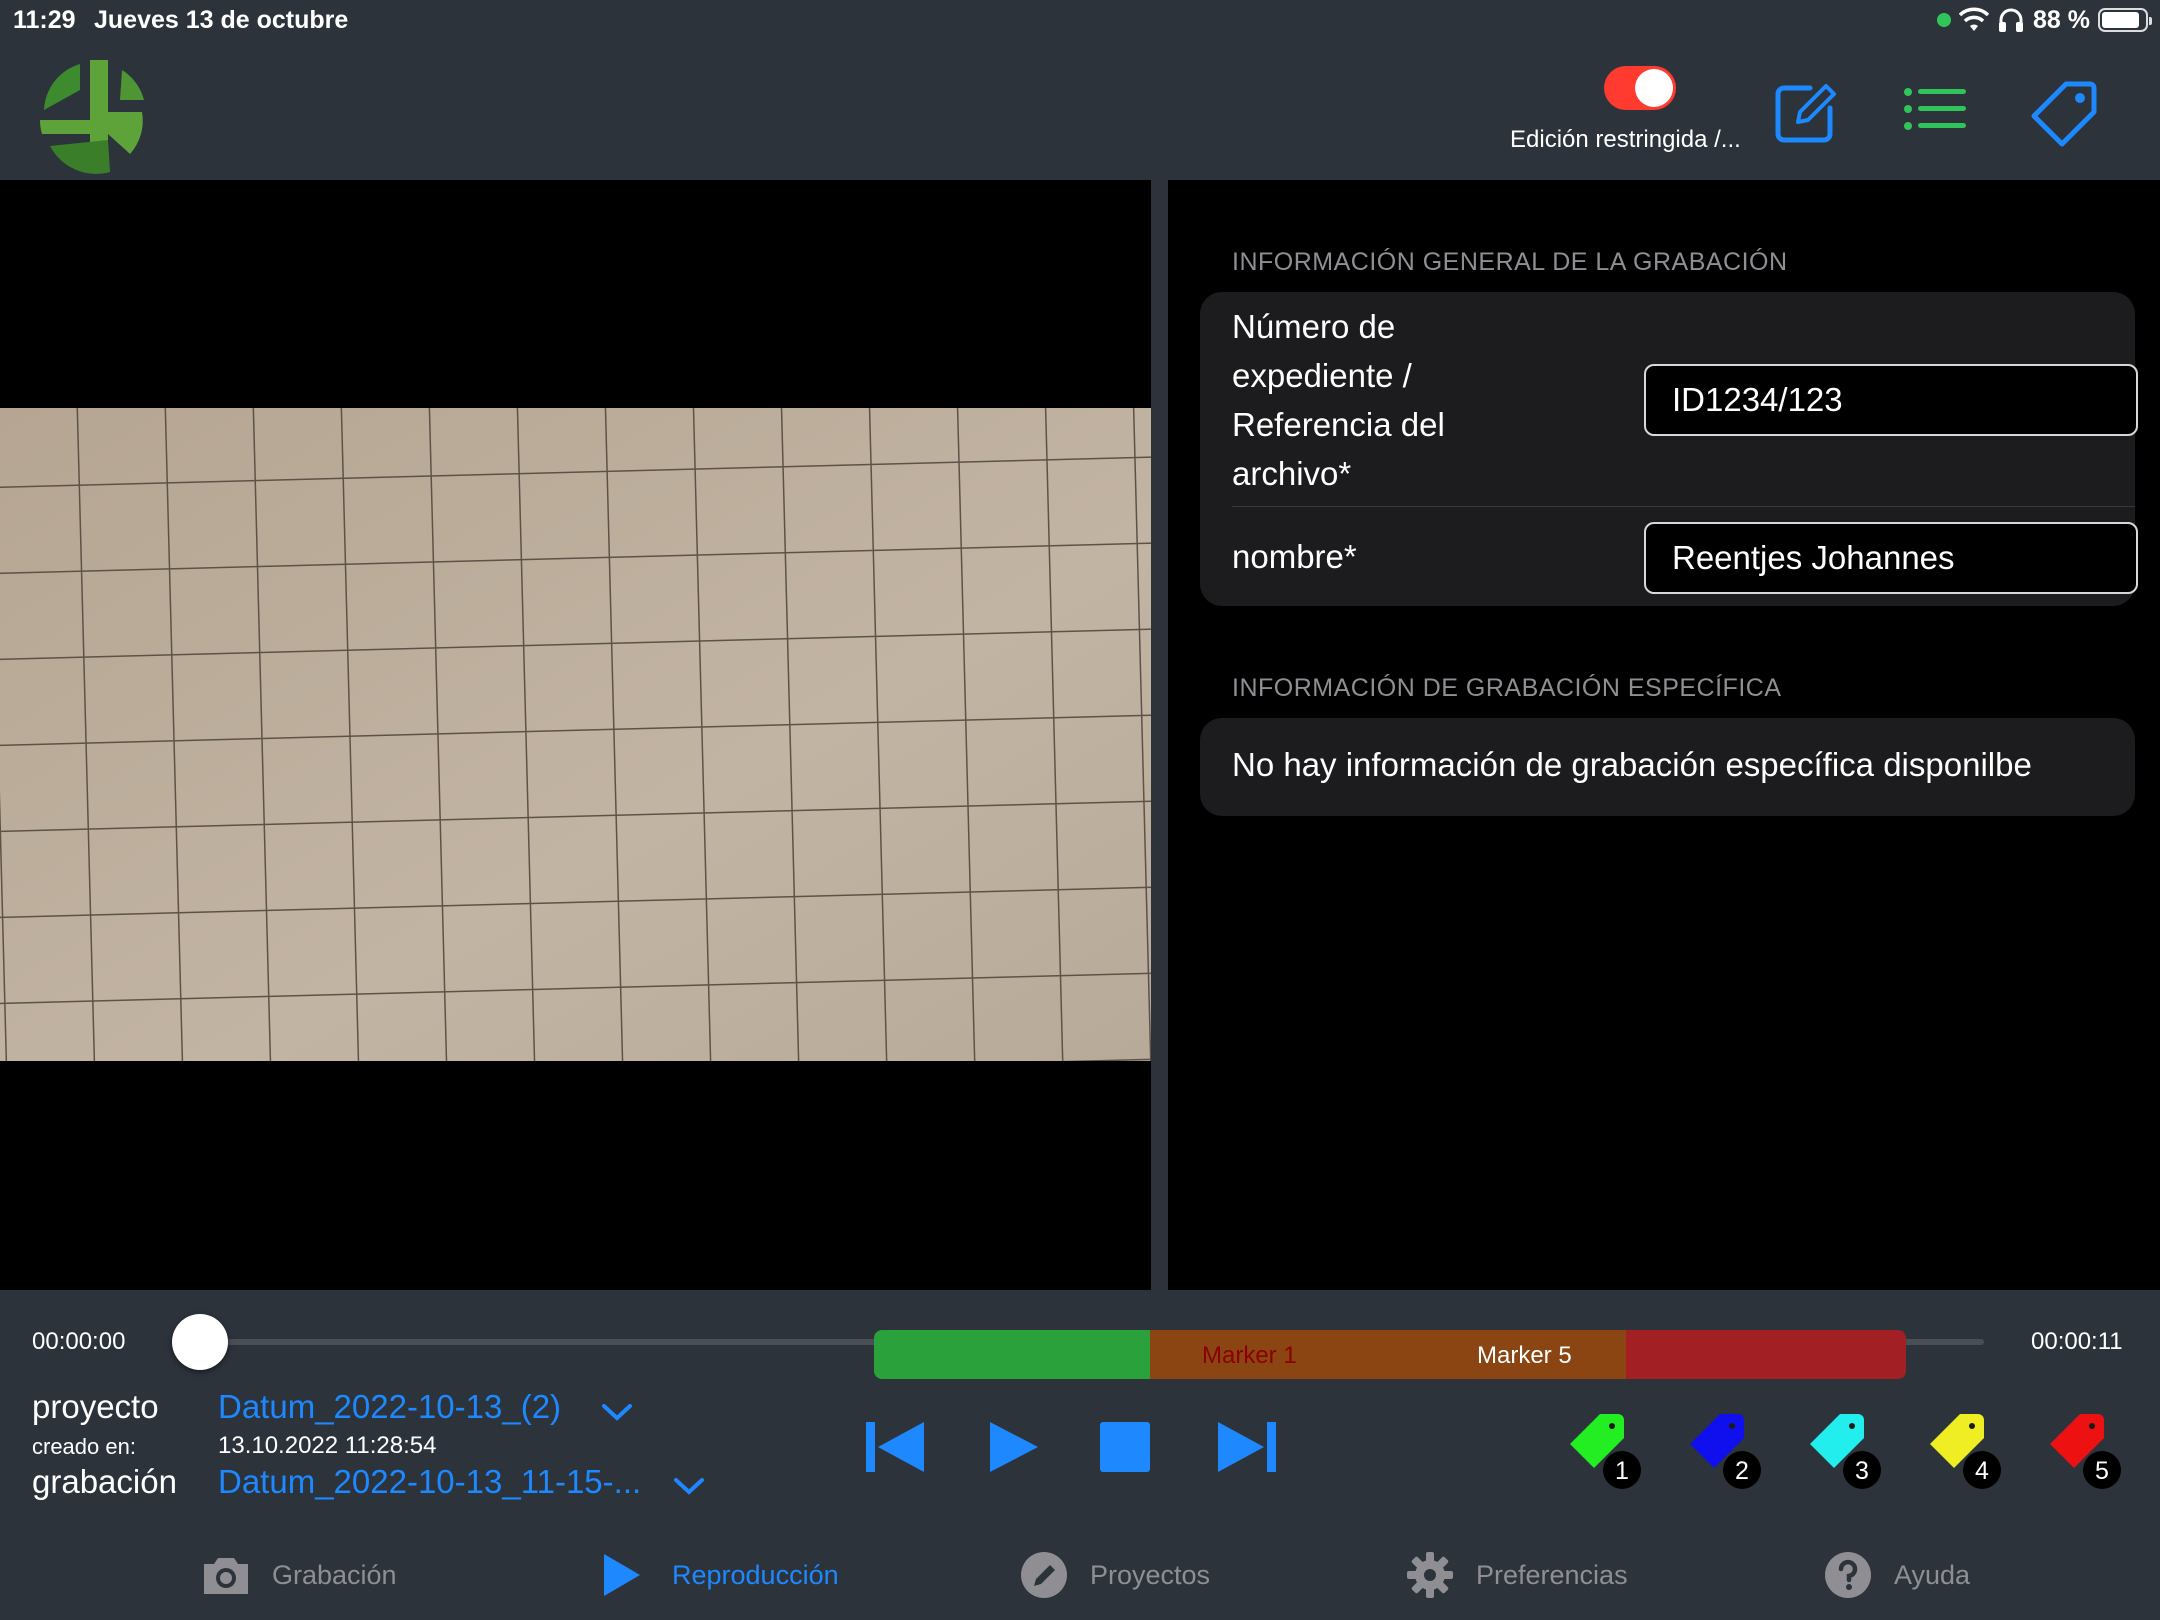 Image resolution: width=2160 pixels, height=1620 pixels. I want to click on battery-level, so click(2120, 20).